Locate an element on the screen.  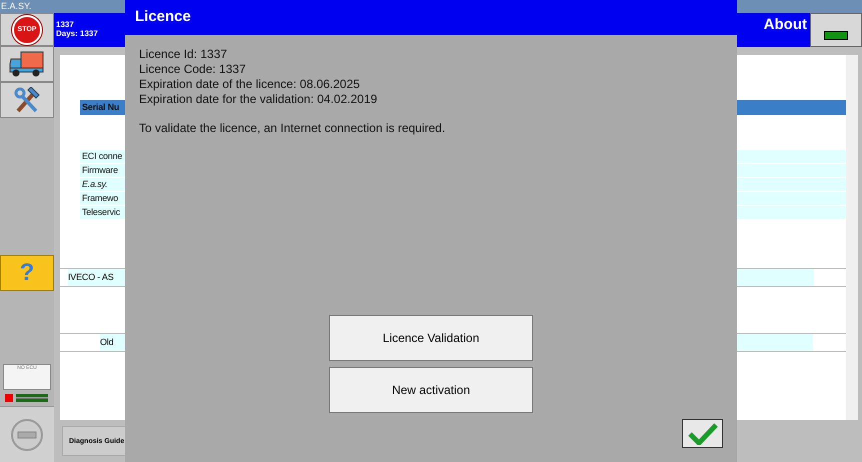
truck-button is located at coordinates (27, 64).